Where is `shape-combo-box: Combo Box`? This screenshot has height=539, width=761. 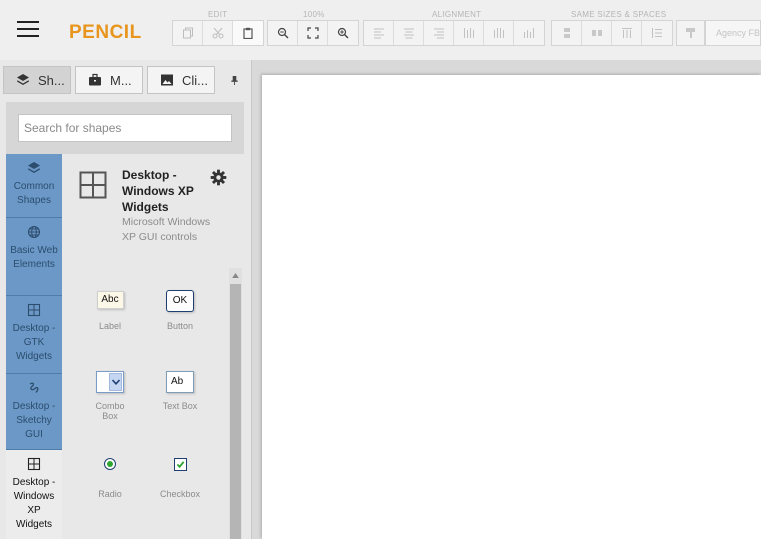
shape-combo-box: Combo Box is located at coordinates (110, 391).